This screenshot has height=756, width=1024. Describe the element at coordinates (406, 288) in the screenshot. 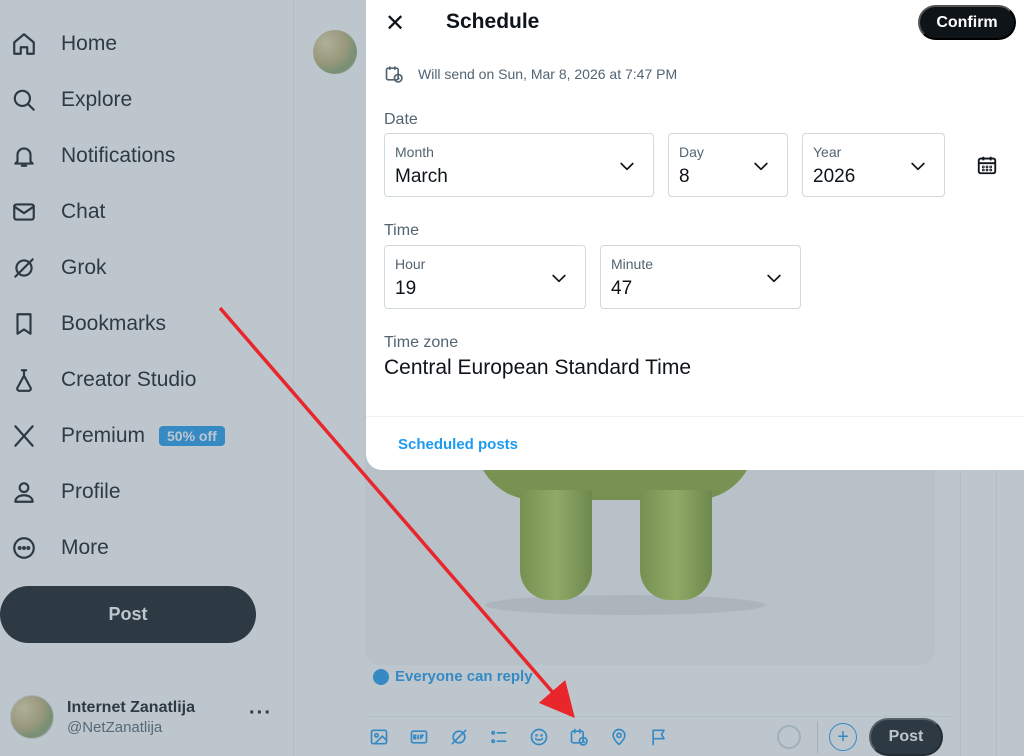

I see `hour-value: 19` at that location.